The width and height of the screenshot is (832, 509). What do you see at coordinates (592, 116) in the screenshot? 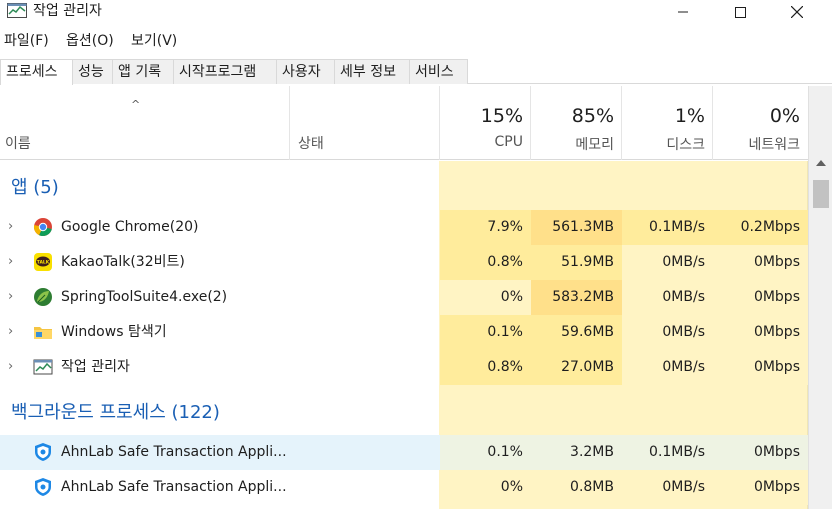
I see `memory-percent: 85%` at bounding box center [592, 116].